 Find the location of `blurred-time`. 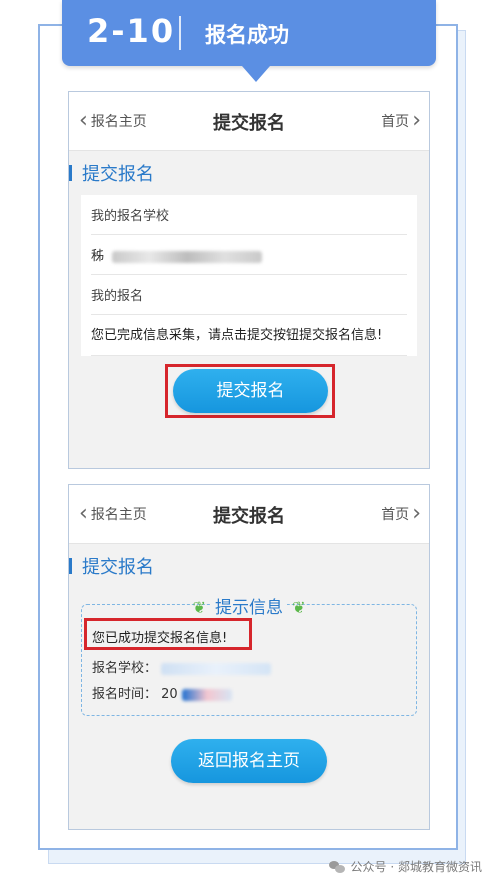

blurred-time is located at coordinates (206, 694).